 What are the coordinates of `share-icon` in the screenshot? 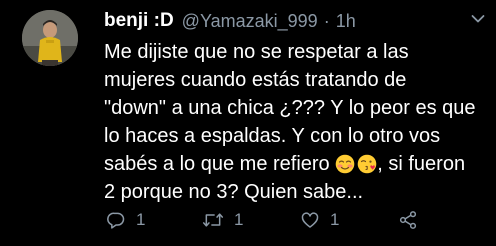 It's located at (408, 220).